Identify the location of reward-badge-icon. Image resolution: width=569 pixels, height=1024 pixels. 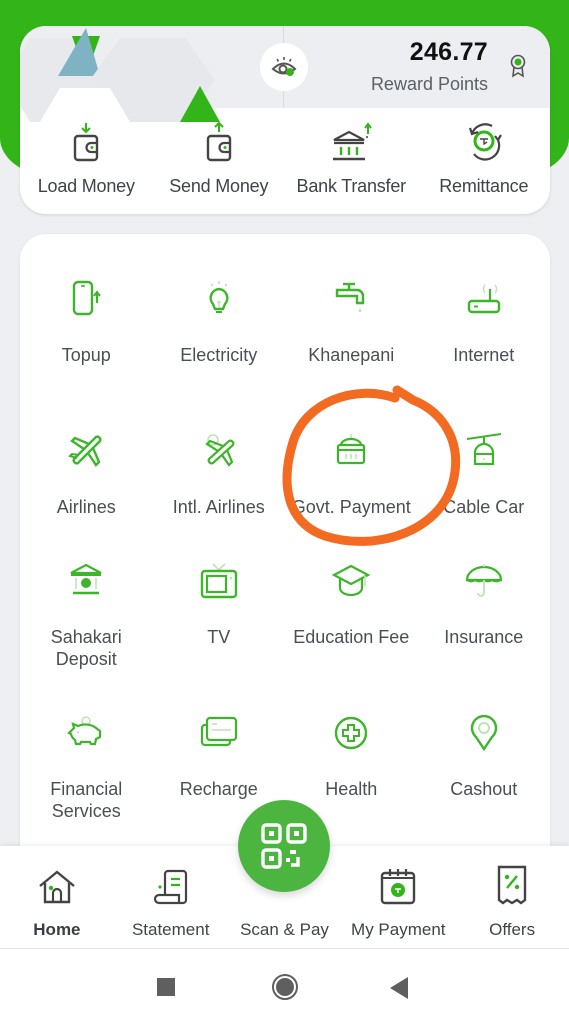
(518, 66).